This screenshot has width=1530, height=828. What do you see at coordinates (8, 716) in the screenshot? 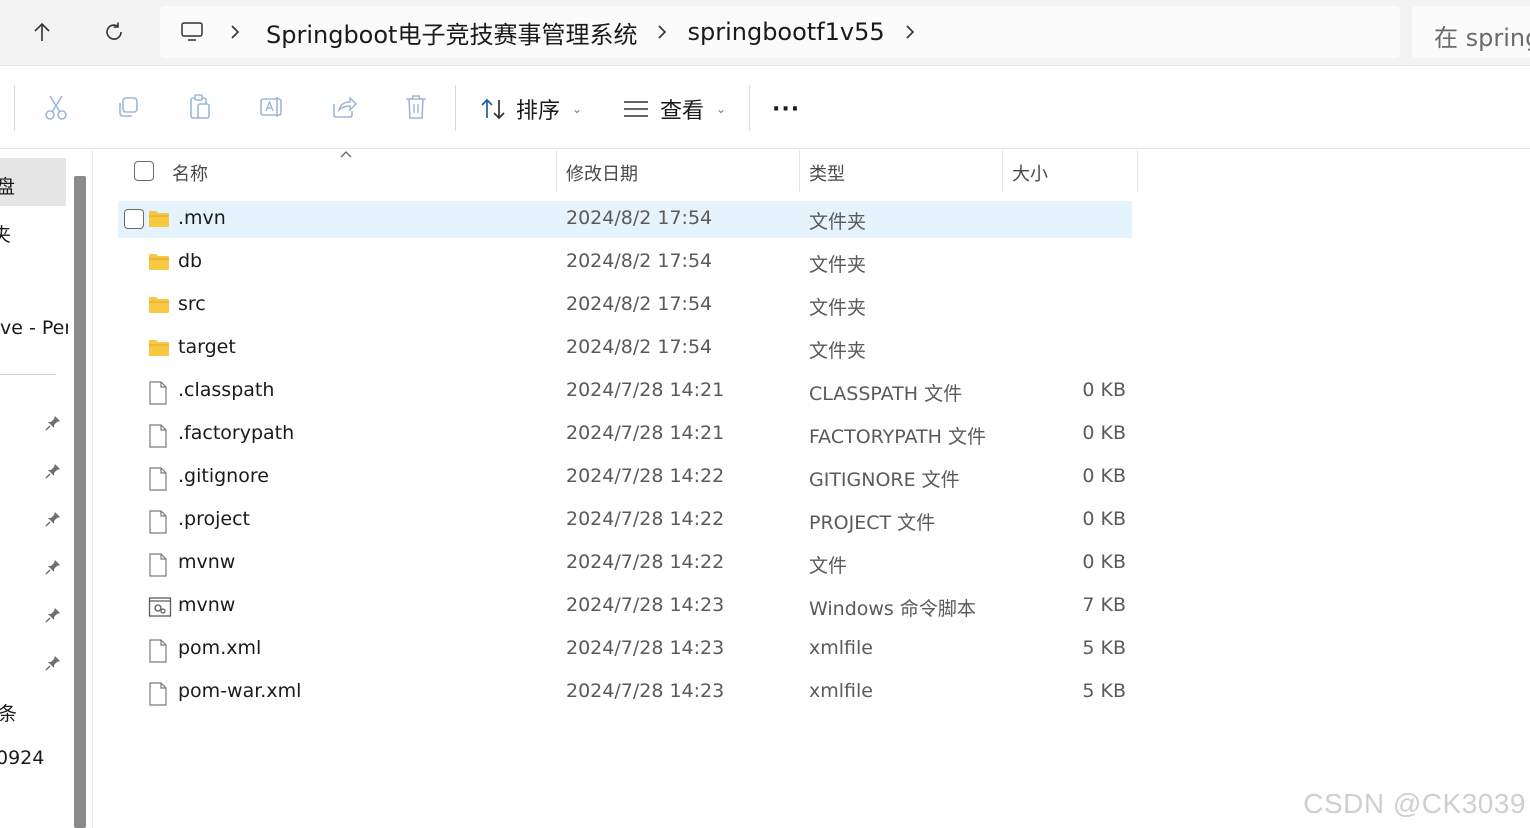
I see `sidebar-item-recent: 条` at bounding box center [8, 716].